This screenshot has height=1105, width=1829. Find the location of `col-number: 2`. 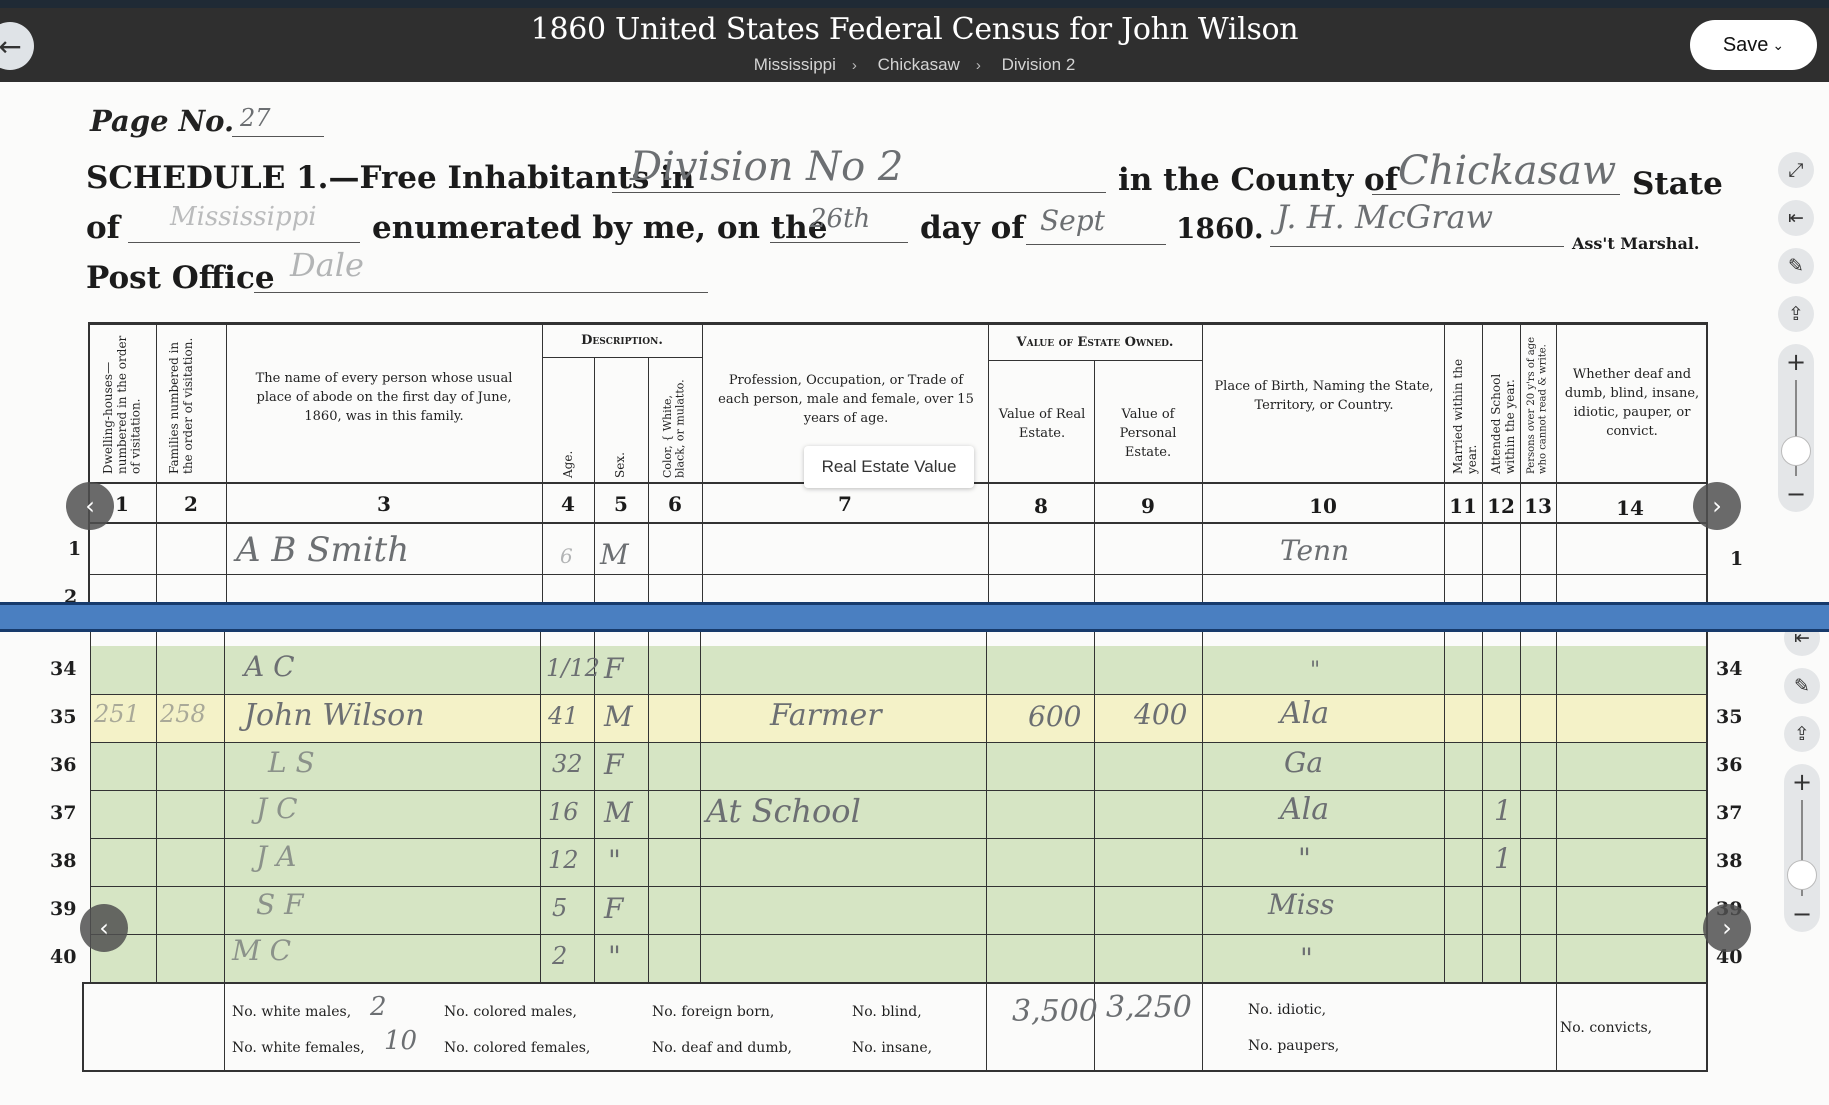

col-number: 2 is located at coordinates (191, 504).